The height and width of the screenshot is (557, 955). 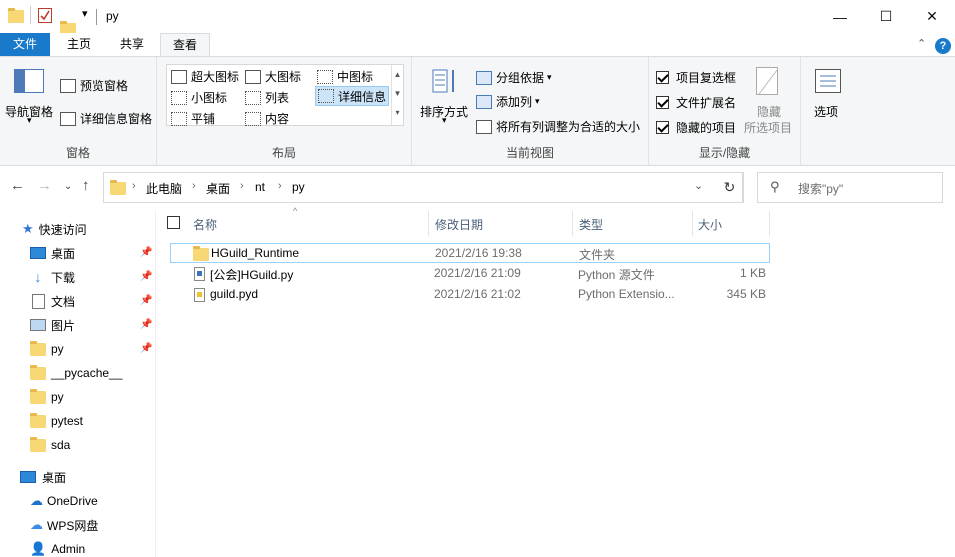 I want to click on breadcrumb-desktop: 桌面, so click(x=218, y=188).